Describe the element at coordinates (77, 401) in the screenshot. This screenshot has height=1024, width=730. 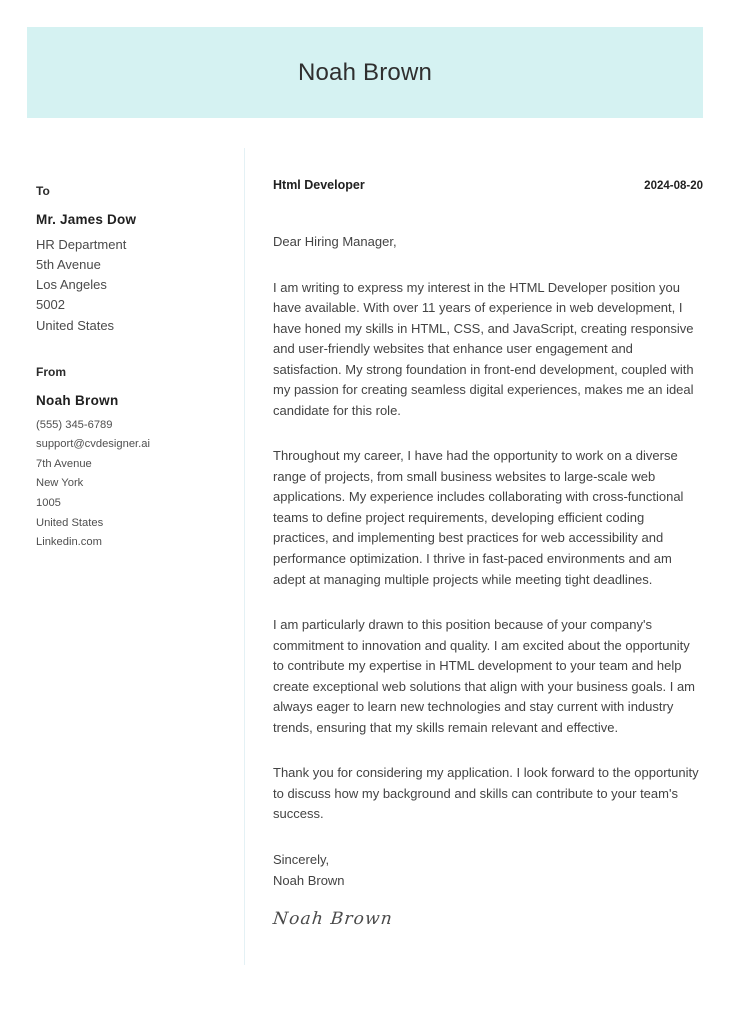
I see `sender-name: Noah Brown` at that location.